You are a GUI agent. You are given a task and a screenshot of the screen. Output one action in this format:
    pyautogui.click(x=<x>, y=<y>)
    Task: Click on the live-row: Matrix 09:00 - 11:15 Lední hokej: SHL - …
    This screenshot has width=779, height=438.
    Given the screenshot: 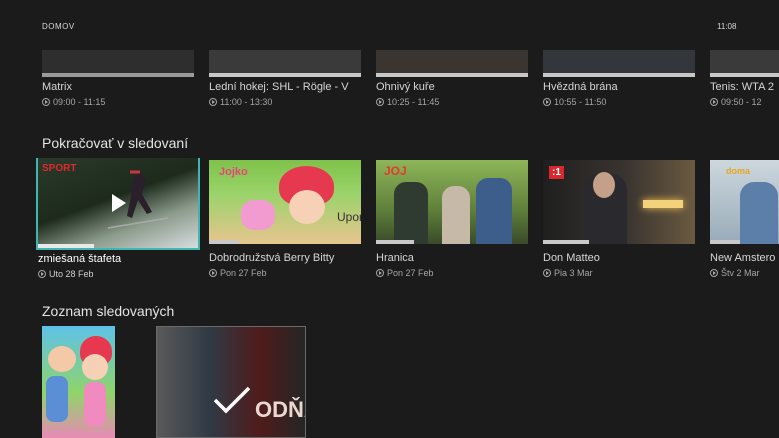 What is the action you would take?
    pyautogui.click(x=389, y=81)
    